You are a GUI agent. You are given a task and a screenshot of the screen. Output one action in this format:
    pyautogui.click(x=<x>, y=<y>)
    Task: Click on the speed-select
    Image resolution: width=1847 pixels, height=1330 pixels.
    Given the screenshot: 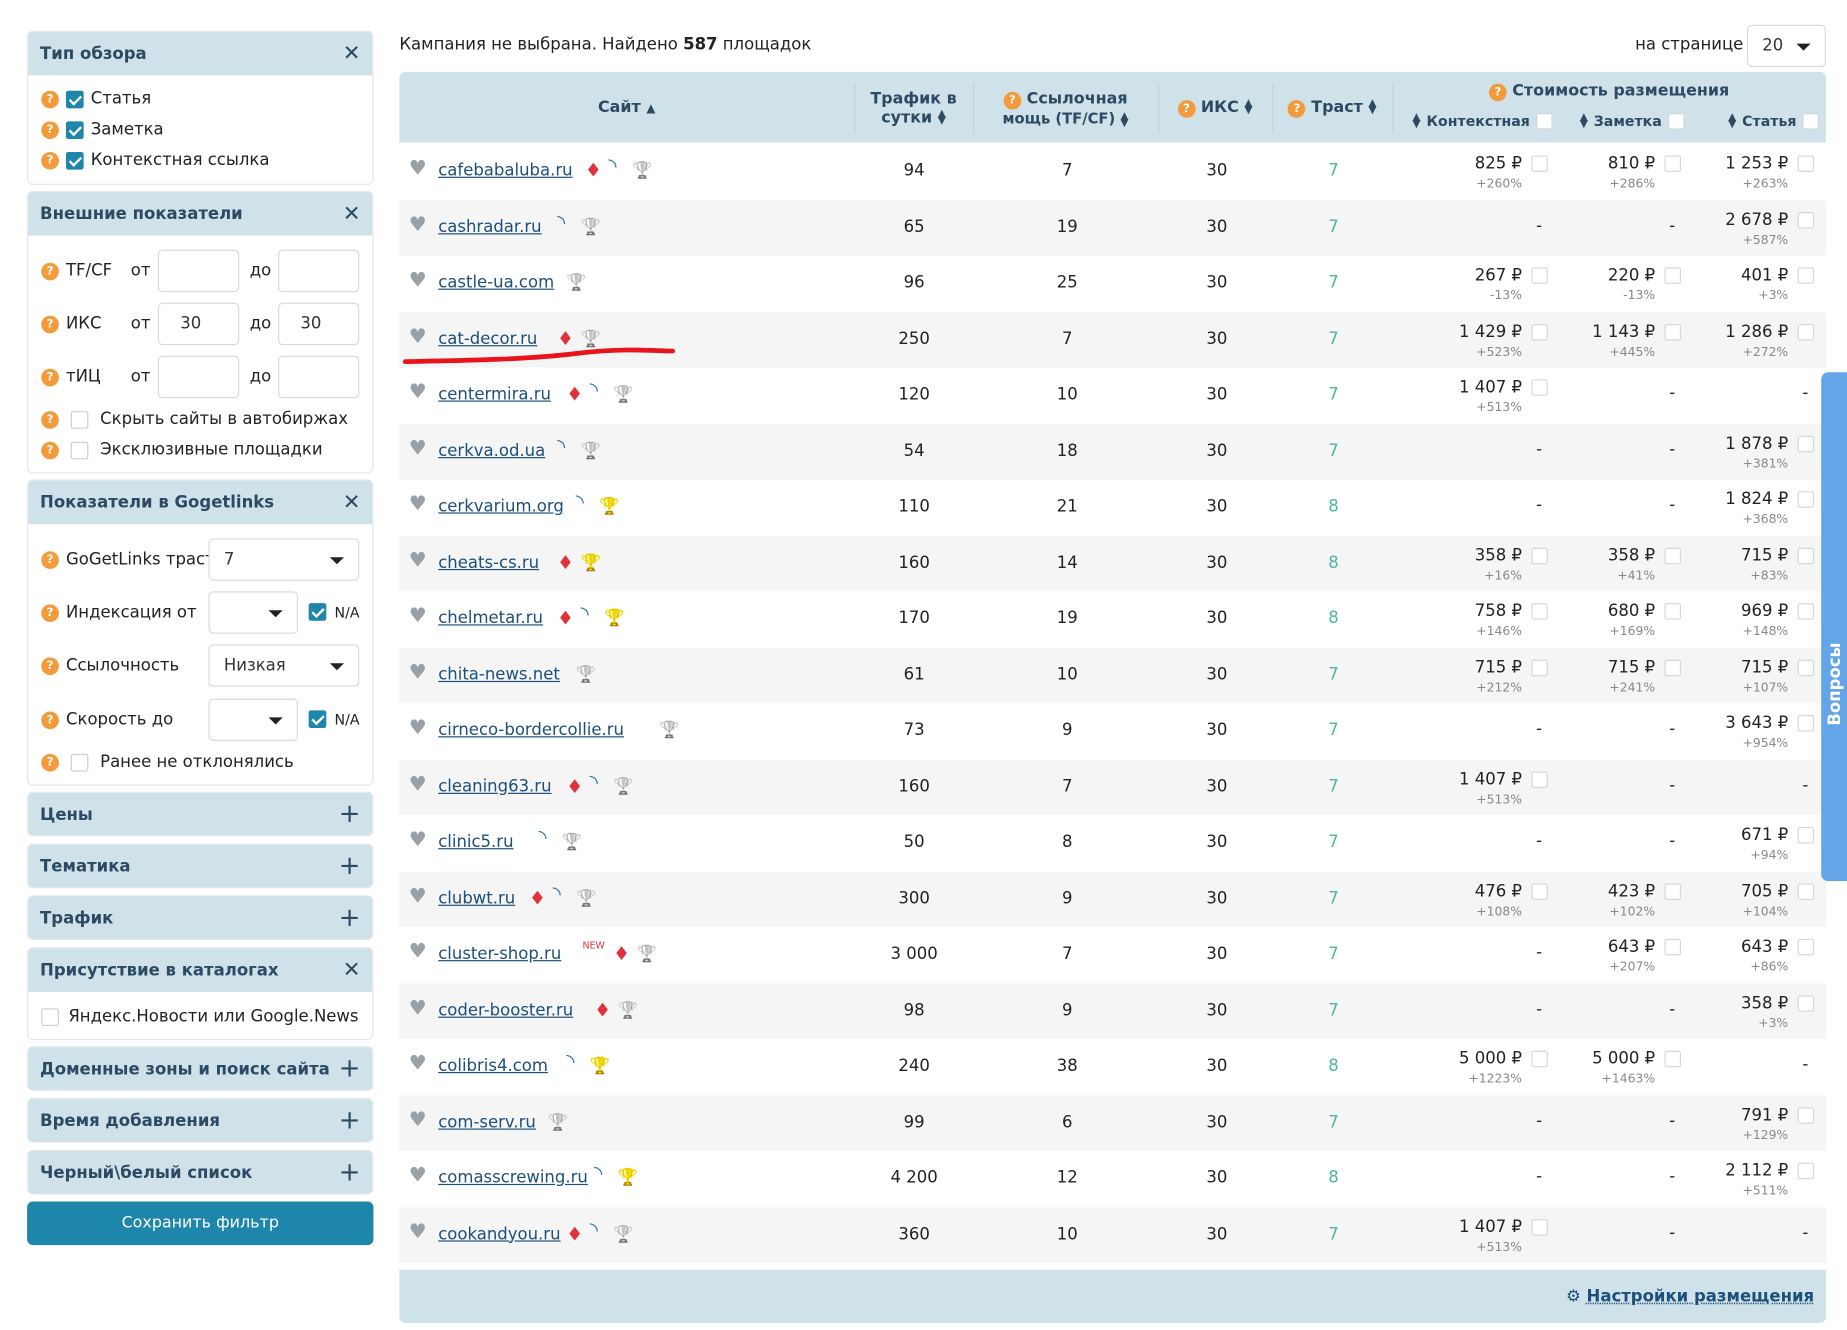 What is the action you would take?
    pyautogui.click(x=254, y=720)
    